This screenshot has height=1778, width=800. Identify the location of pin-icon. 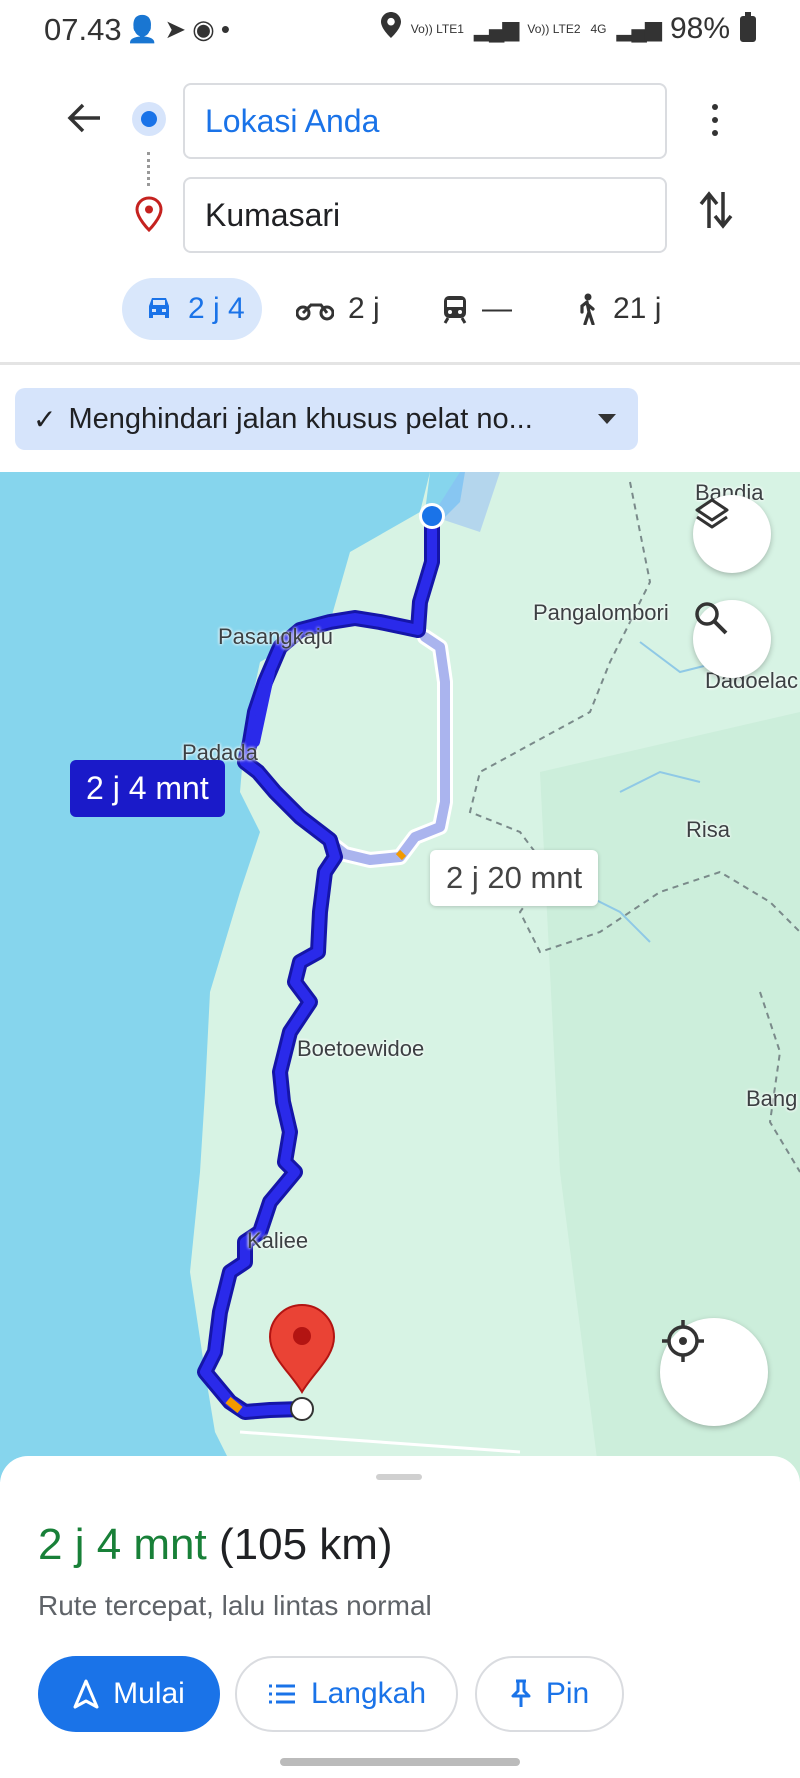
(521, 1693).